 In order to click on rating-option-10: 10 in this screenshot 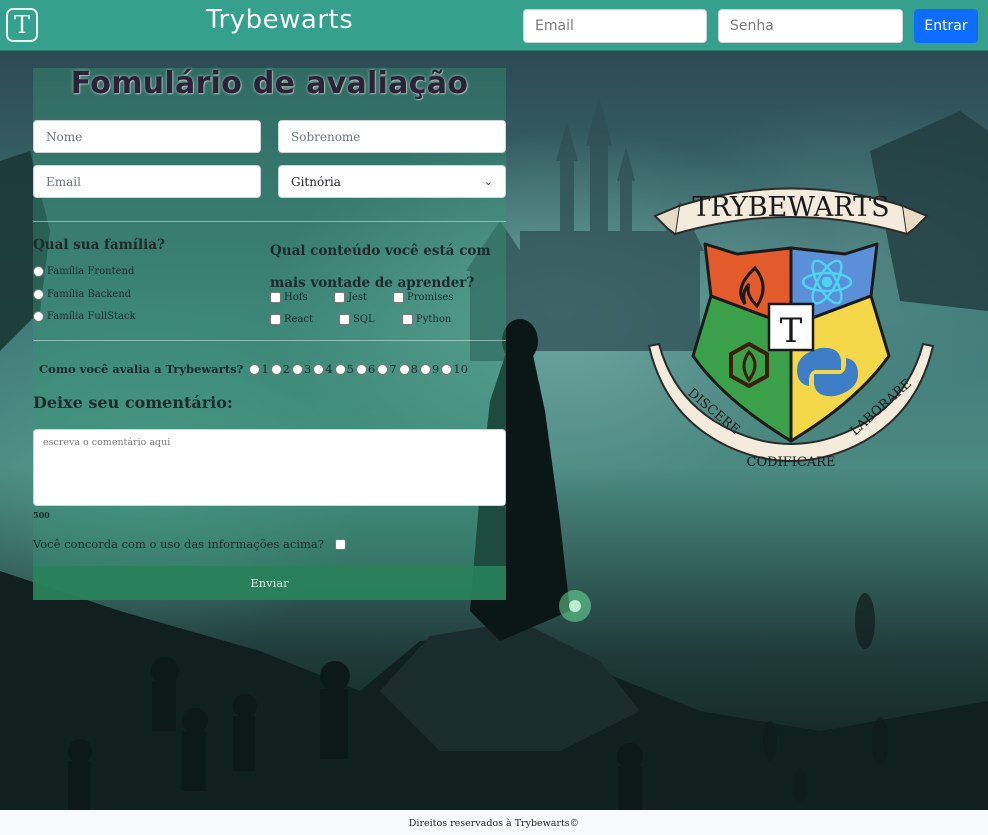, I will do `click(454, 369)`.